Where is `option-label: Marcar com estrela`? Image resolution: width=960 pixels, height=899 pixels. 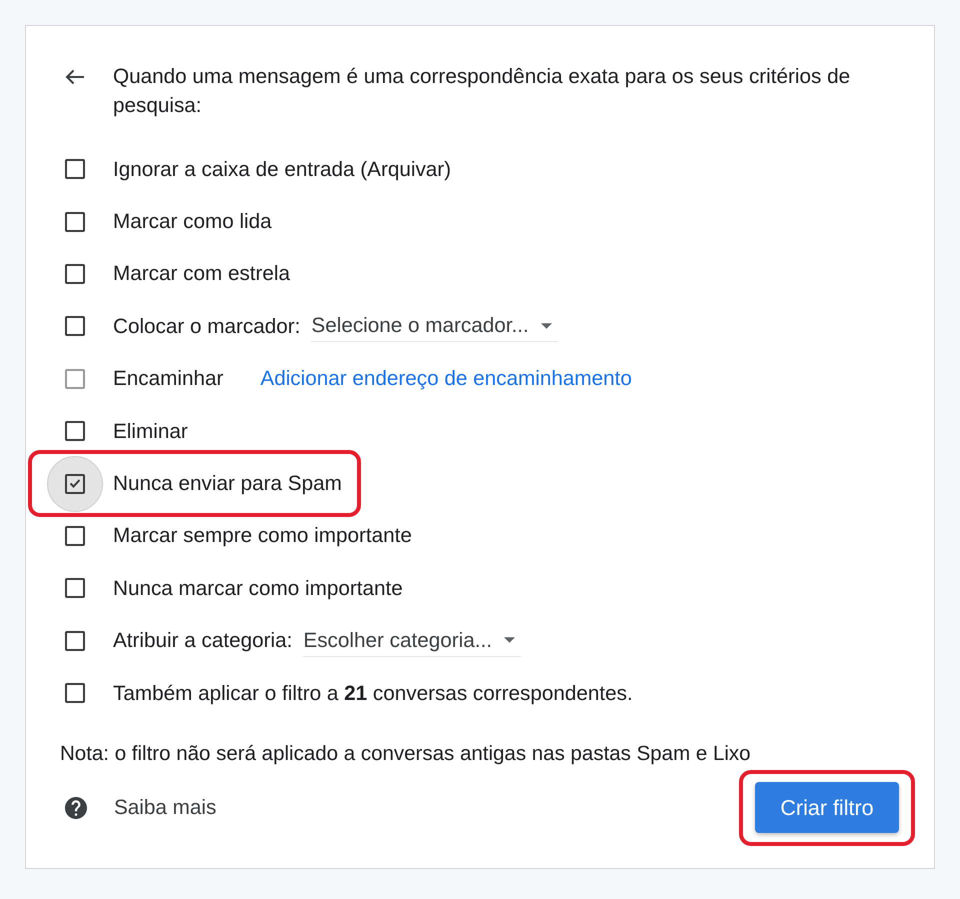 option-label: Marcar com estrela is located at coordinates (201, 274).